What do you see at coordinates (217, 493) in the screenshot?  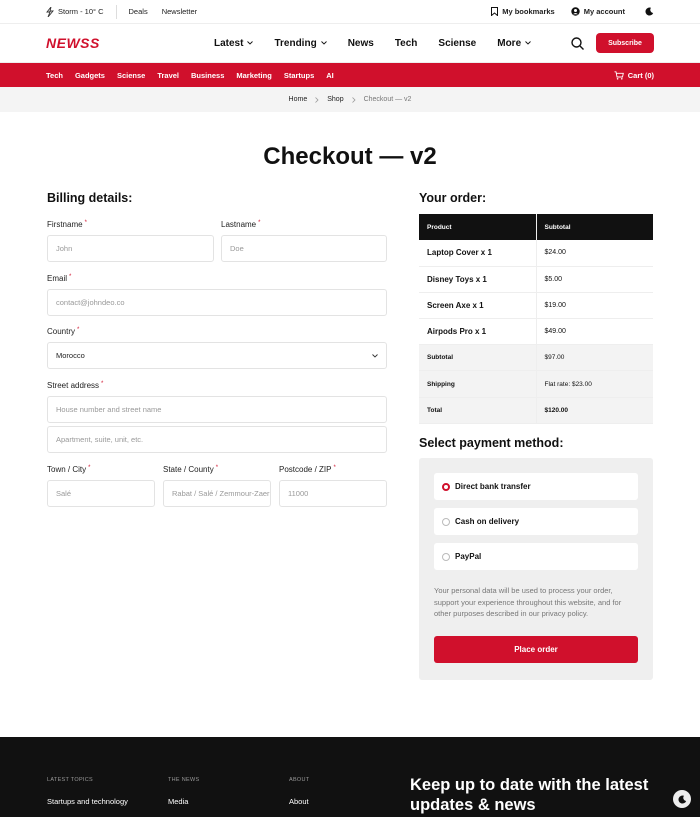 I see `state-field: Rabat / Salé / Zemmour-Zaer` at bounding box center [217, 493].